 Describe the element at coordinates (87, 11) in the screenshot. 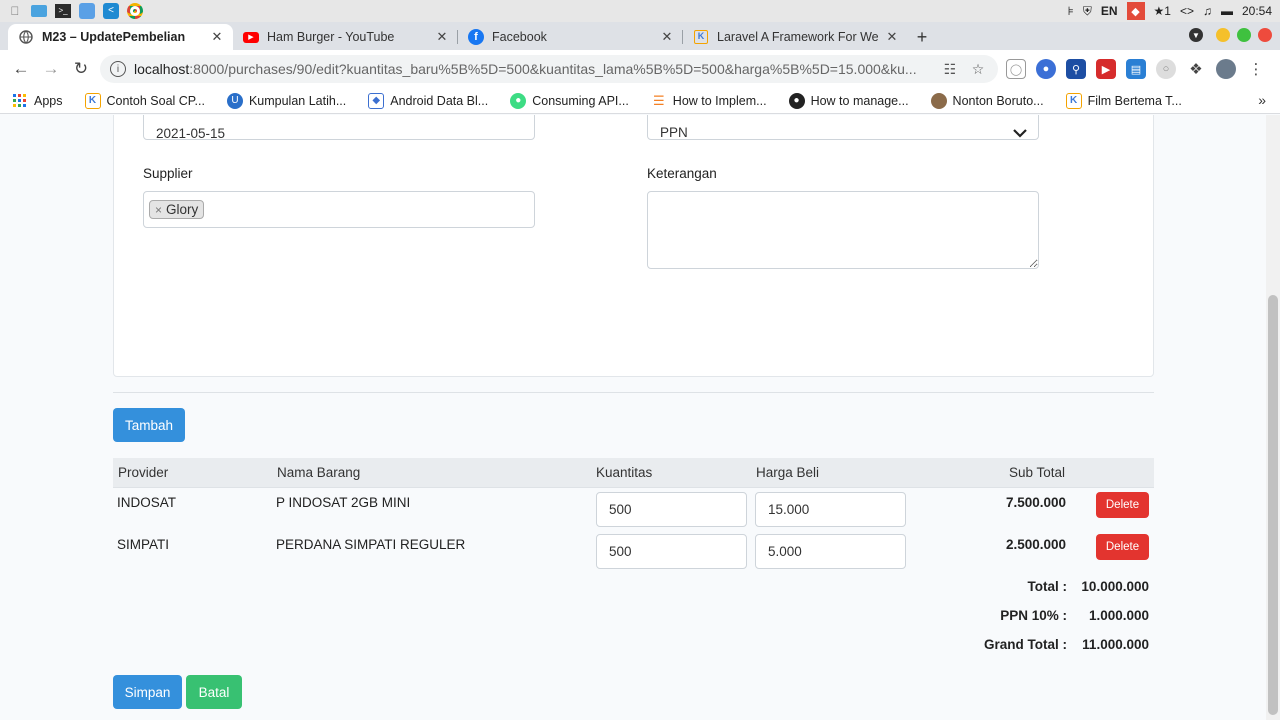

I see `finder-icon` at that location.